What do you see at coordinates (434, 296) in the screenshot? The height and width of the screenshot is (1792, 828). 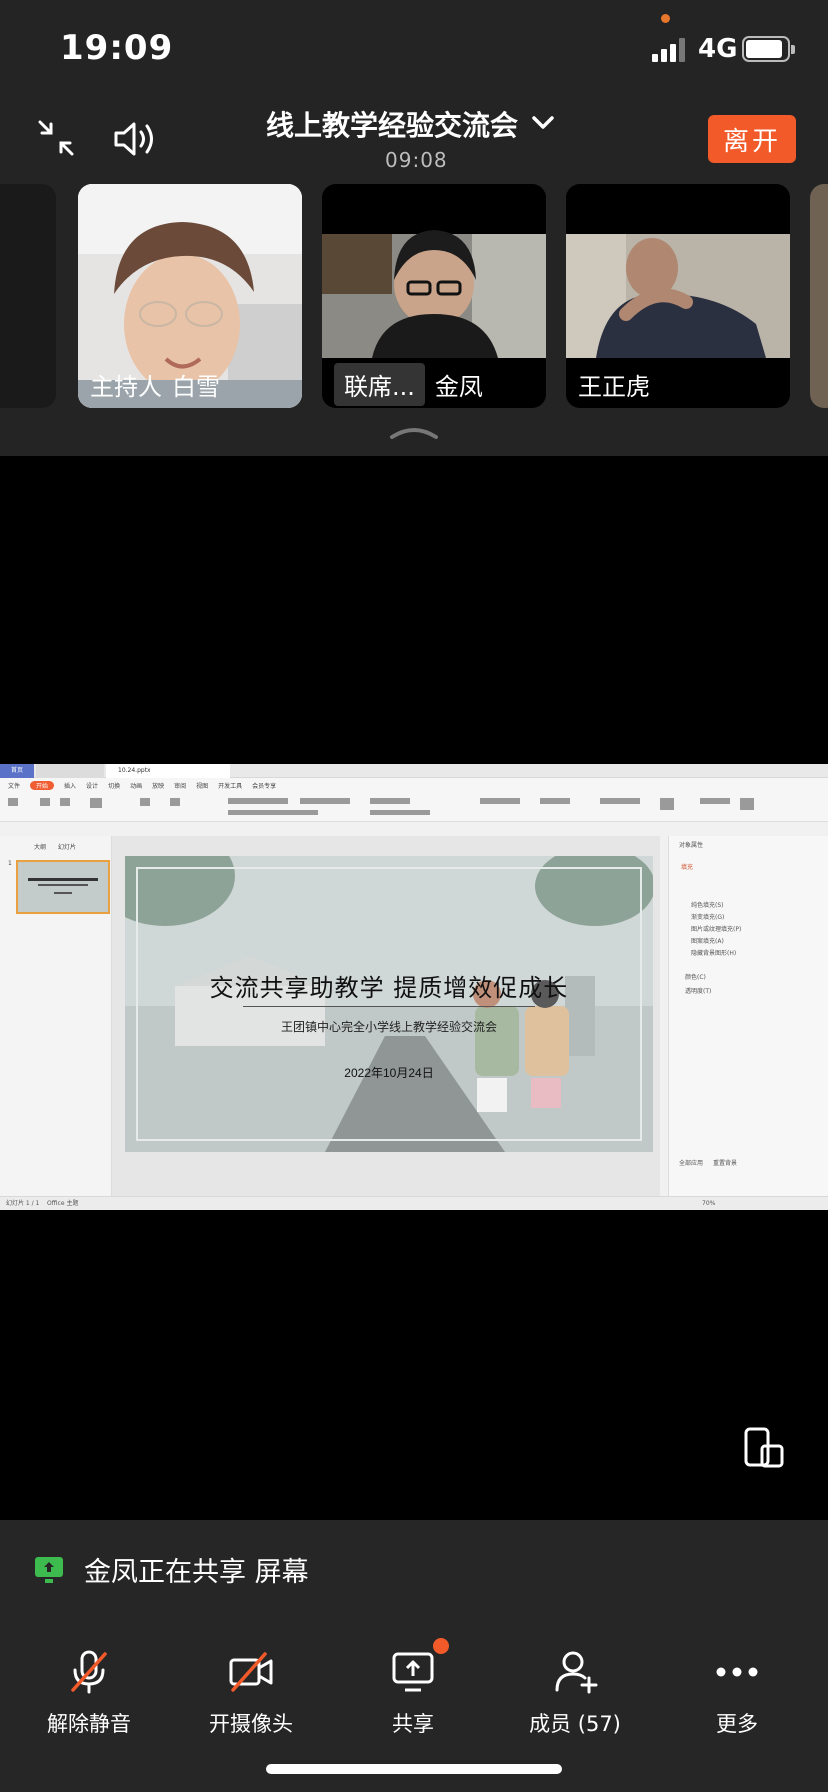 I see `participant-tile: 联席... 金凤` at bounding box center [434, 296].